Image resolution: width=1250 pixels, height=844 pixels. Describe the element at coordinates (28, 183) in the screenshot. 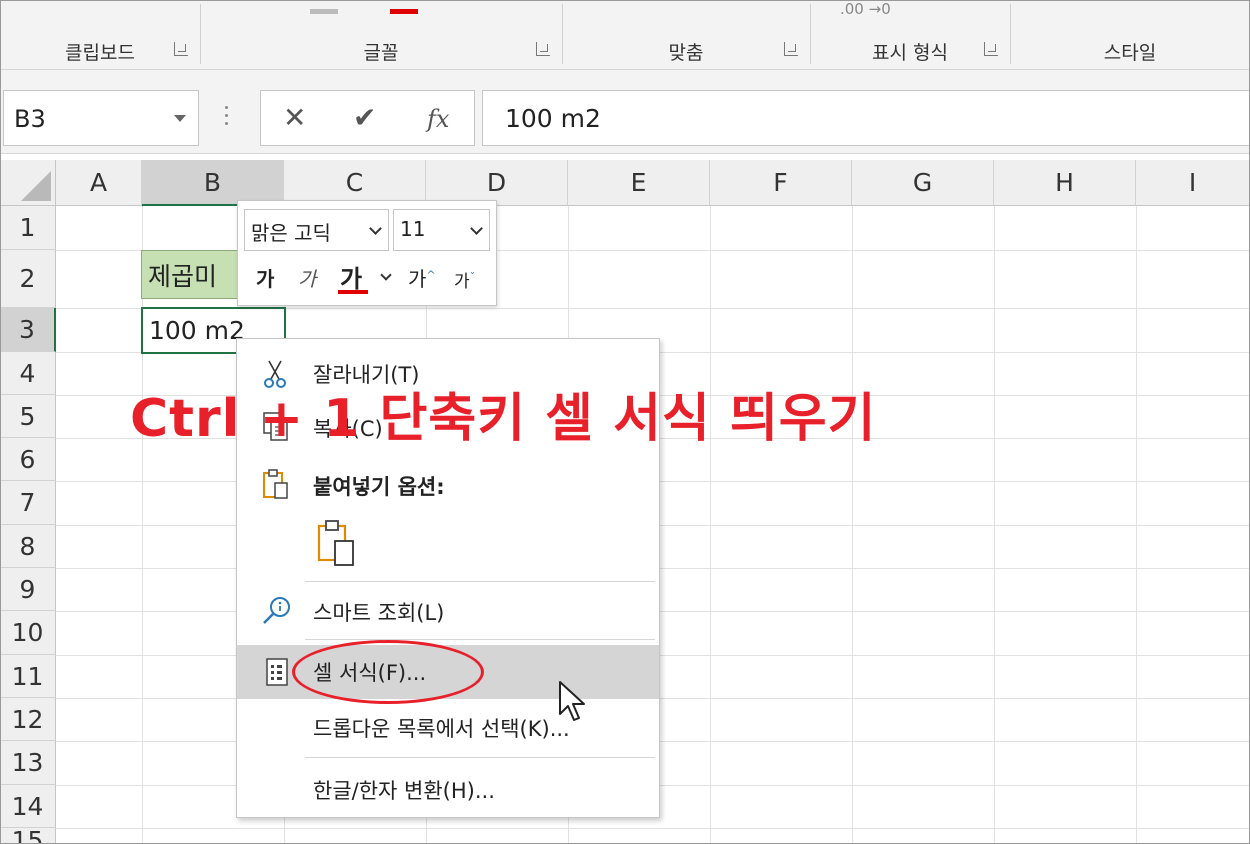

I see `select-all-button` at that location.